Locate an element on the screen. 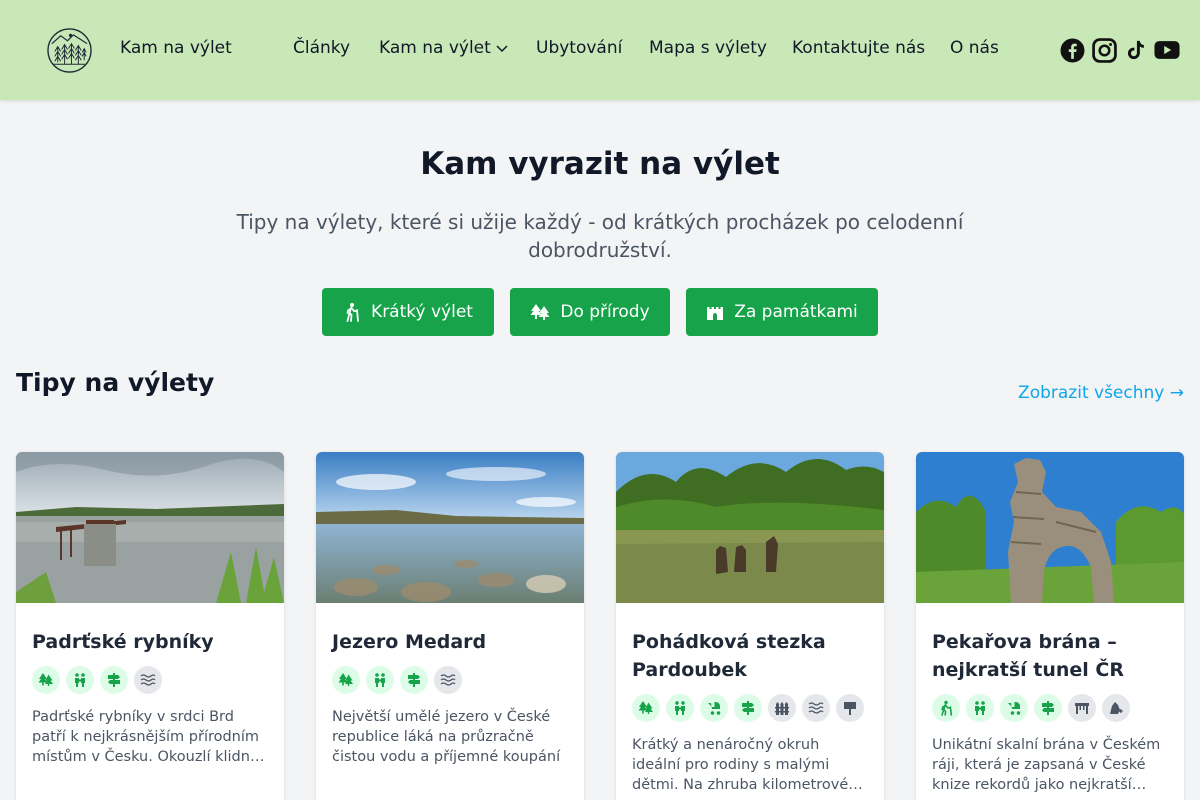 This screenshot has width=1200, height=800. nav-label: Kontaktujte nás is located at coordinates (859, 48).